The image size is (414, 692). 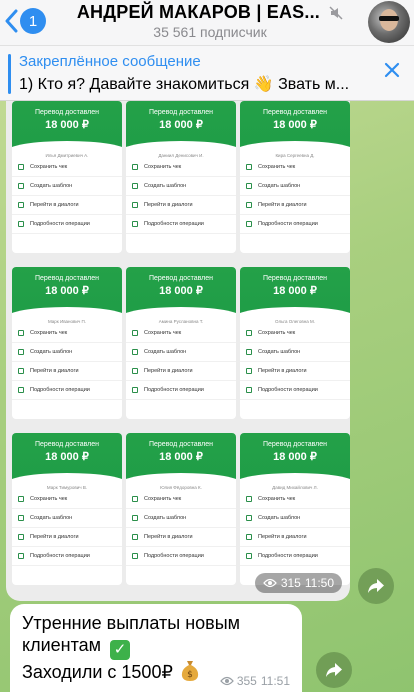 I want to click on channel-info: АНДРЕЙ МАКАРОВ | EAS... 35 561 подписчик, so click(x=210, y=21).